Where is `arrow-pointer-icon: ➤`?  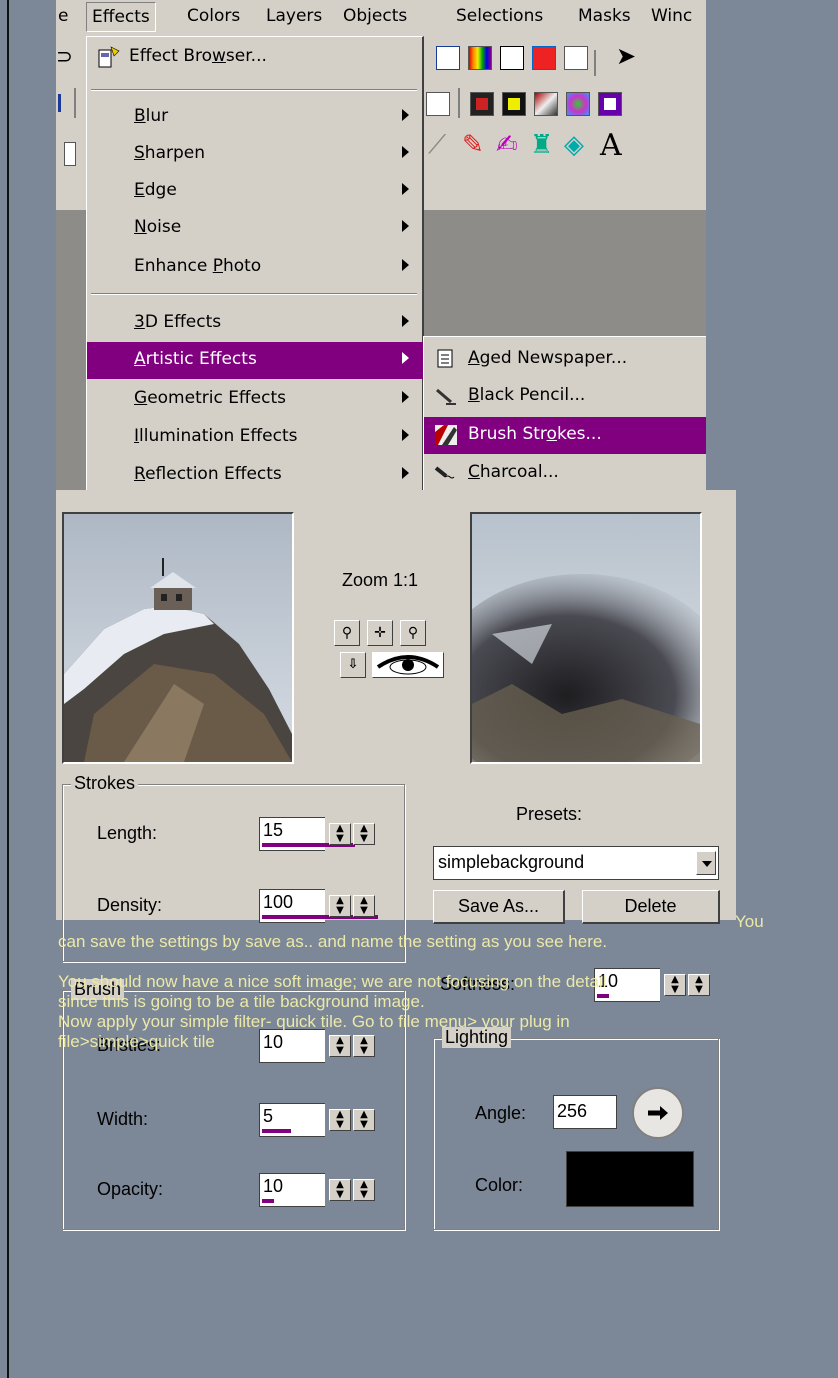 arrow-pointer-icon: ➤ is located at coordinates (626, 56).